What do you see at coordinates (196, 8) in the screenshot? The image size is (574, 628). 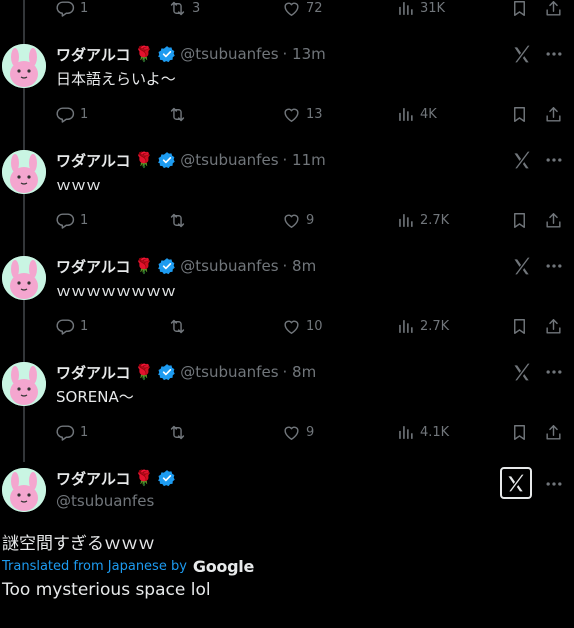 I see `retweet-count: 3` at bounding box center [196, 8].